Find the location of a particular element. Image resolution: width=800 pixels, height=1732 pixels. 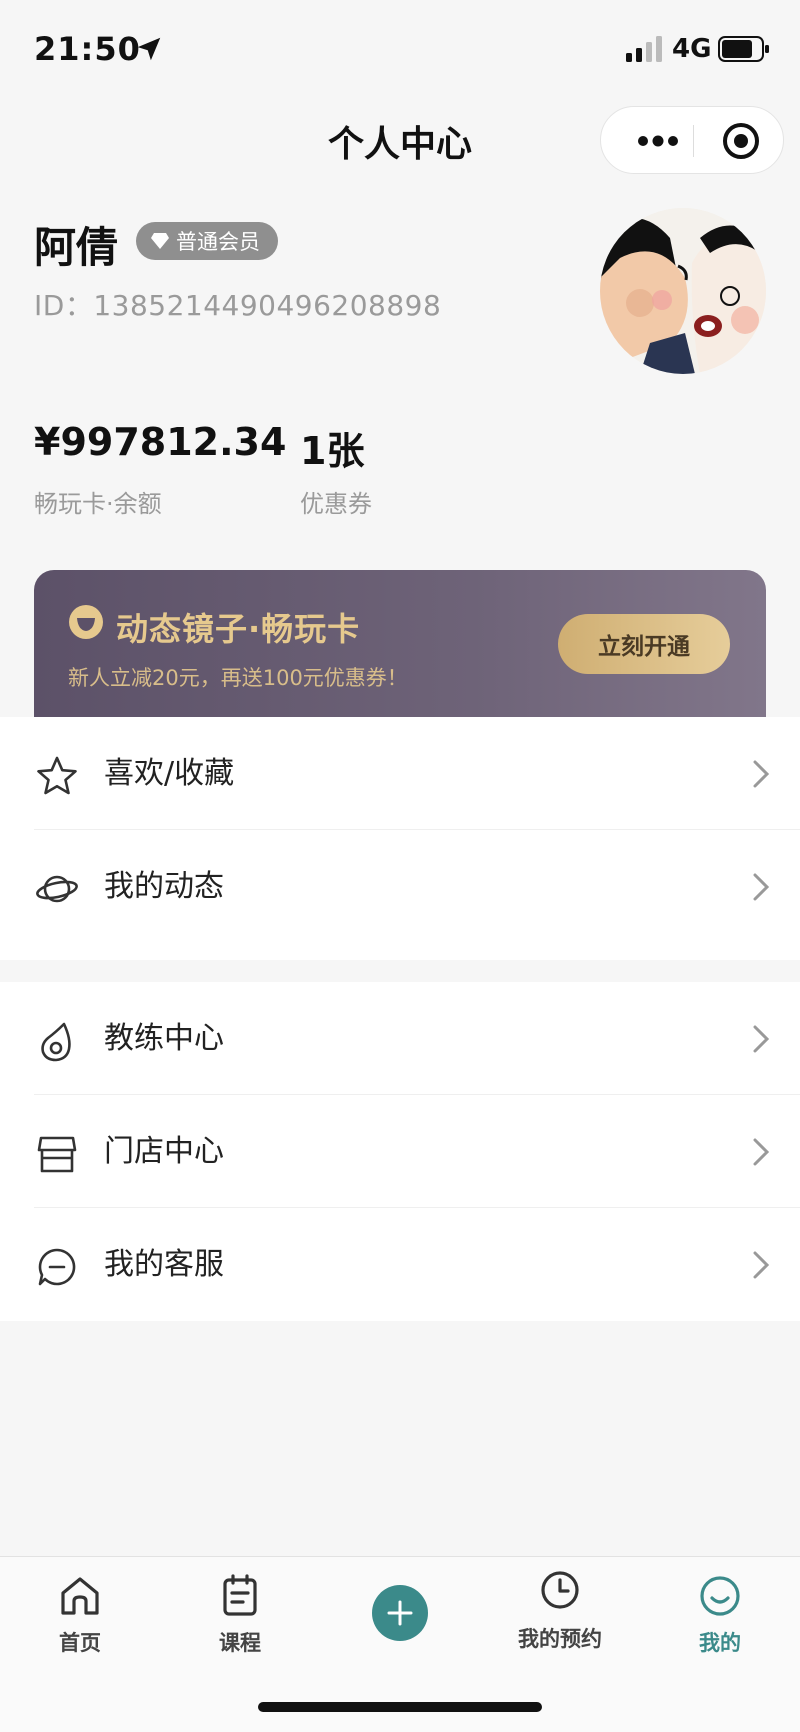

card-balance-label: 畅玩卡·余额 is located at coordinates (98, 504).